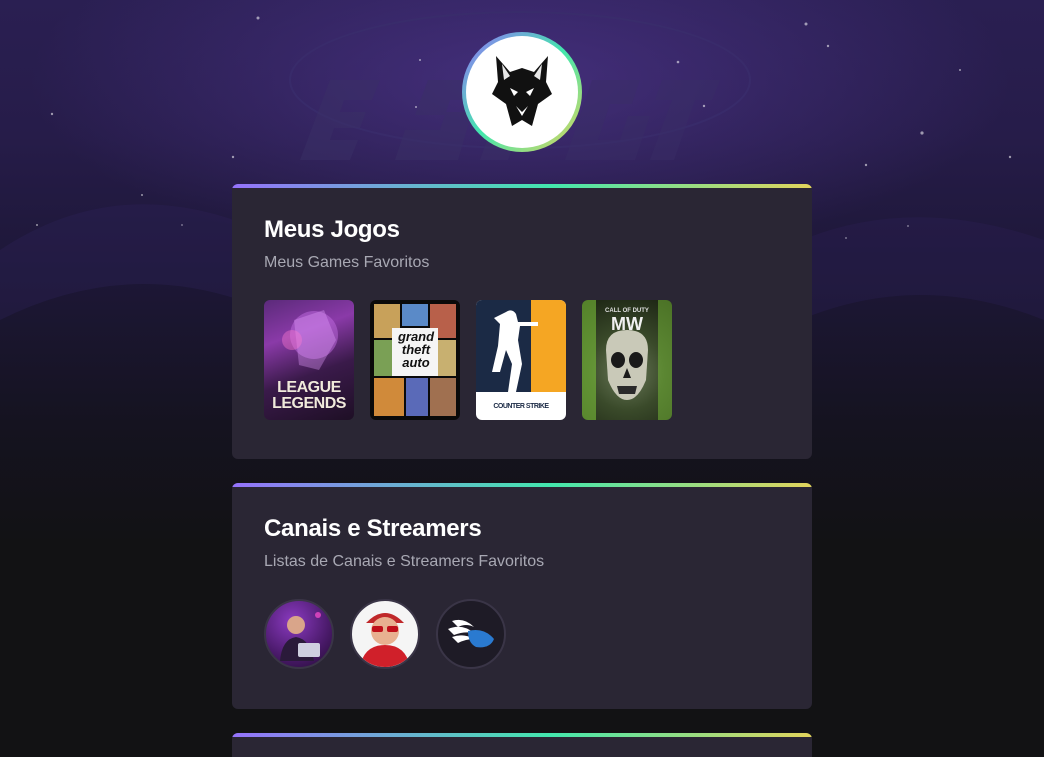  What do you see at coordinates (627, 324) in the screenshot?
I see `cod-logo-line2: MW` at bounding box center [627, 324].